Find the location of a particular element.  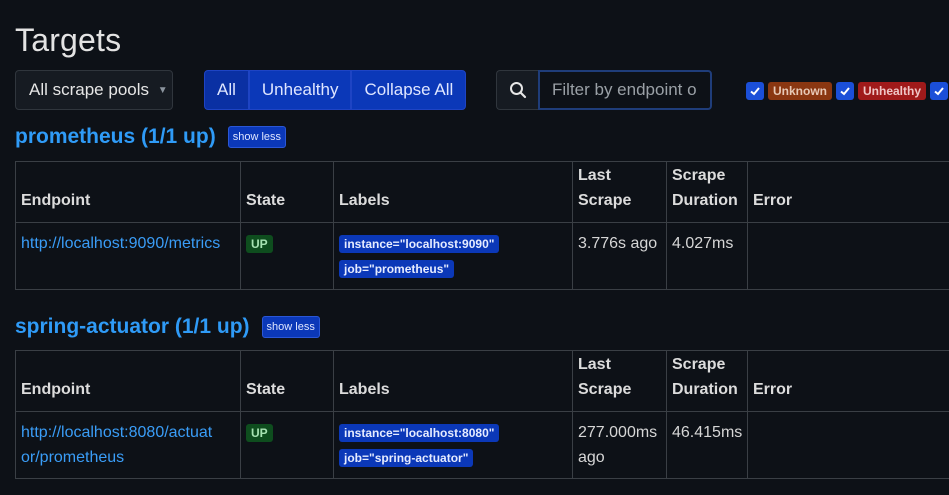

last-scrape-cell: 277.000ms ago is located at coordinates (619, 445).